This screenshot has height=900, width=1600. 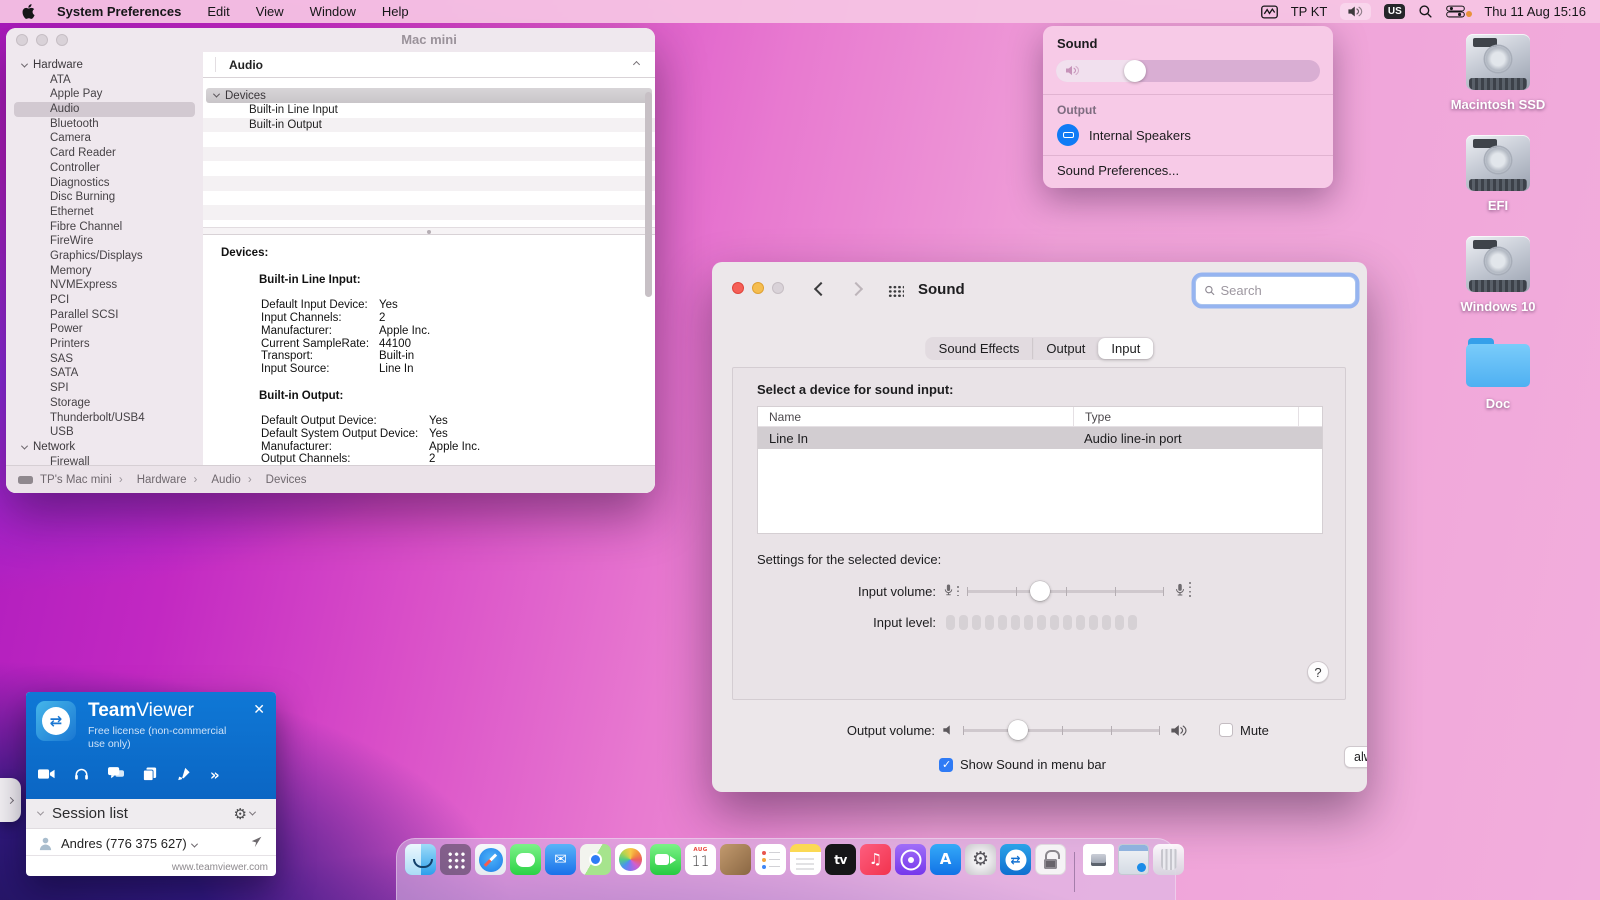 I want to click on file-transfer-icon, so click(x=150, y=775).